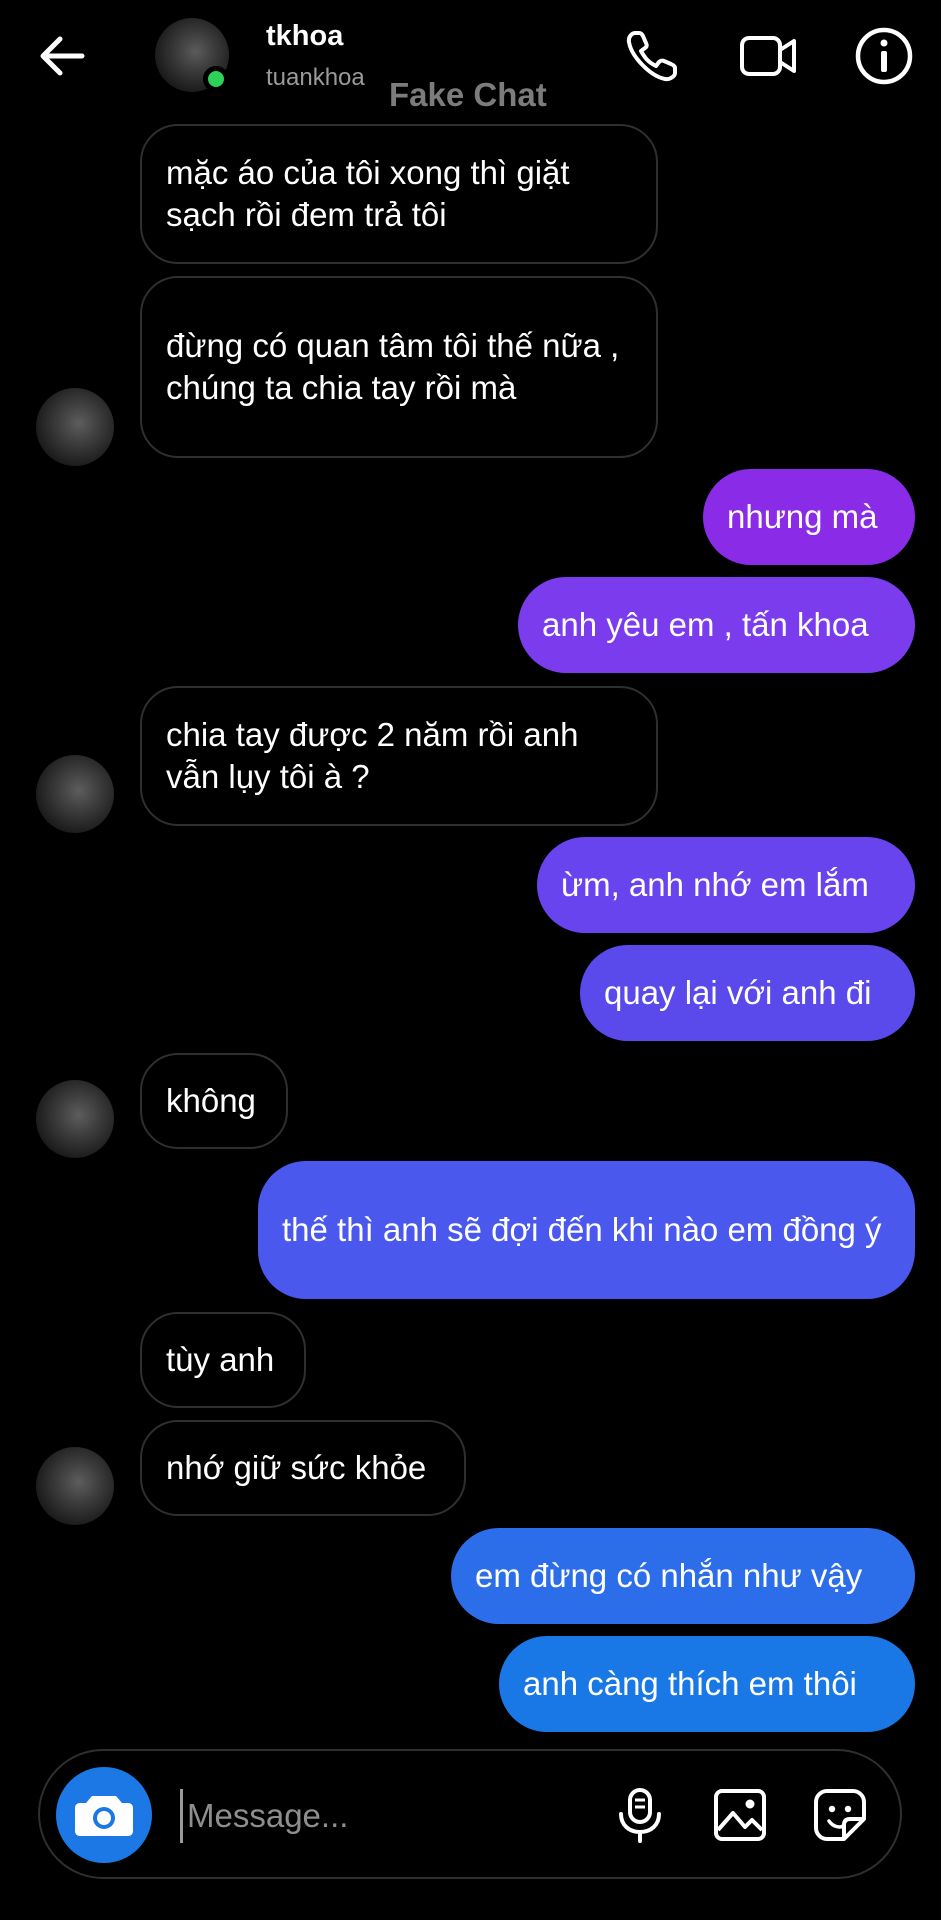  I want to click on message-composer, so click(470, 1814).